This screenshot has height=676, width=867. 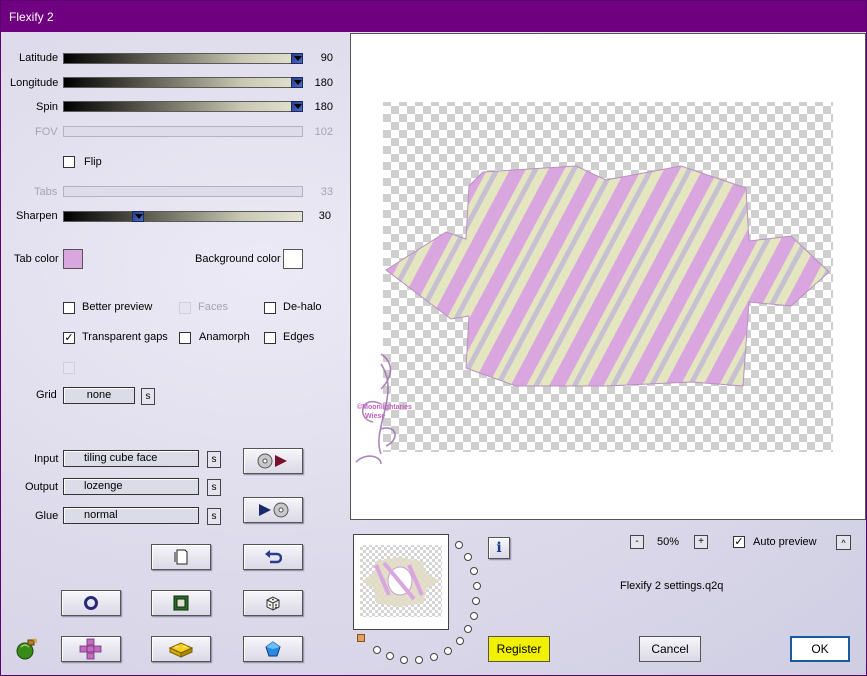 I want to click on input-s-button: s, so click(x=214, y=459).